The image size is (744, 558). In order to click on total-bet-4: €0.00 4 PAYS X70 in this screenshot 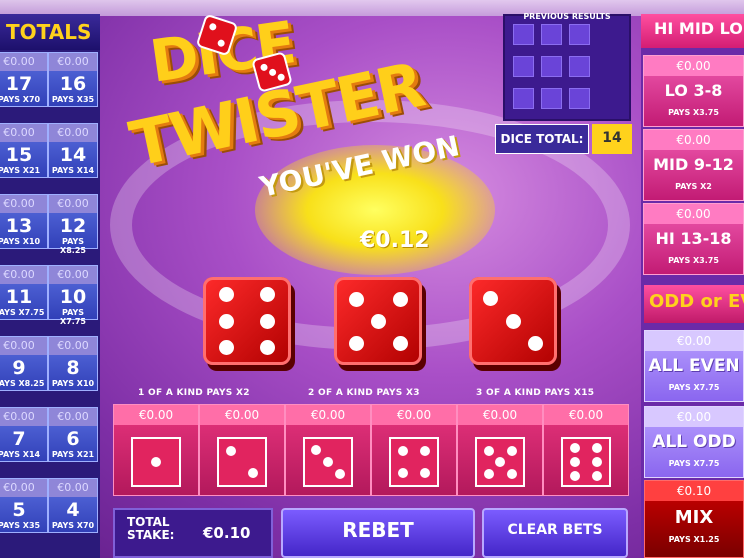, I will do `click(73, 505)`.